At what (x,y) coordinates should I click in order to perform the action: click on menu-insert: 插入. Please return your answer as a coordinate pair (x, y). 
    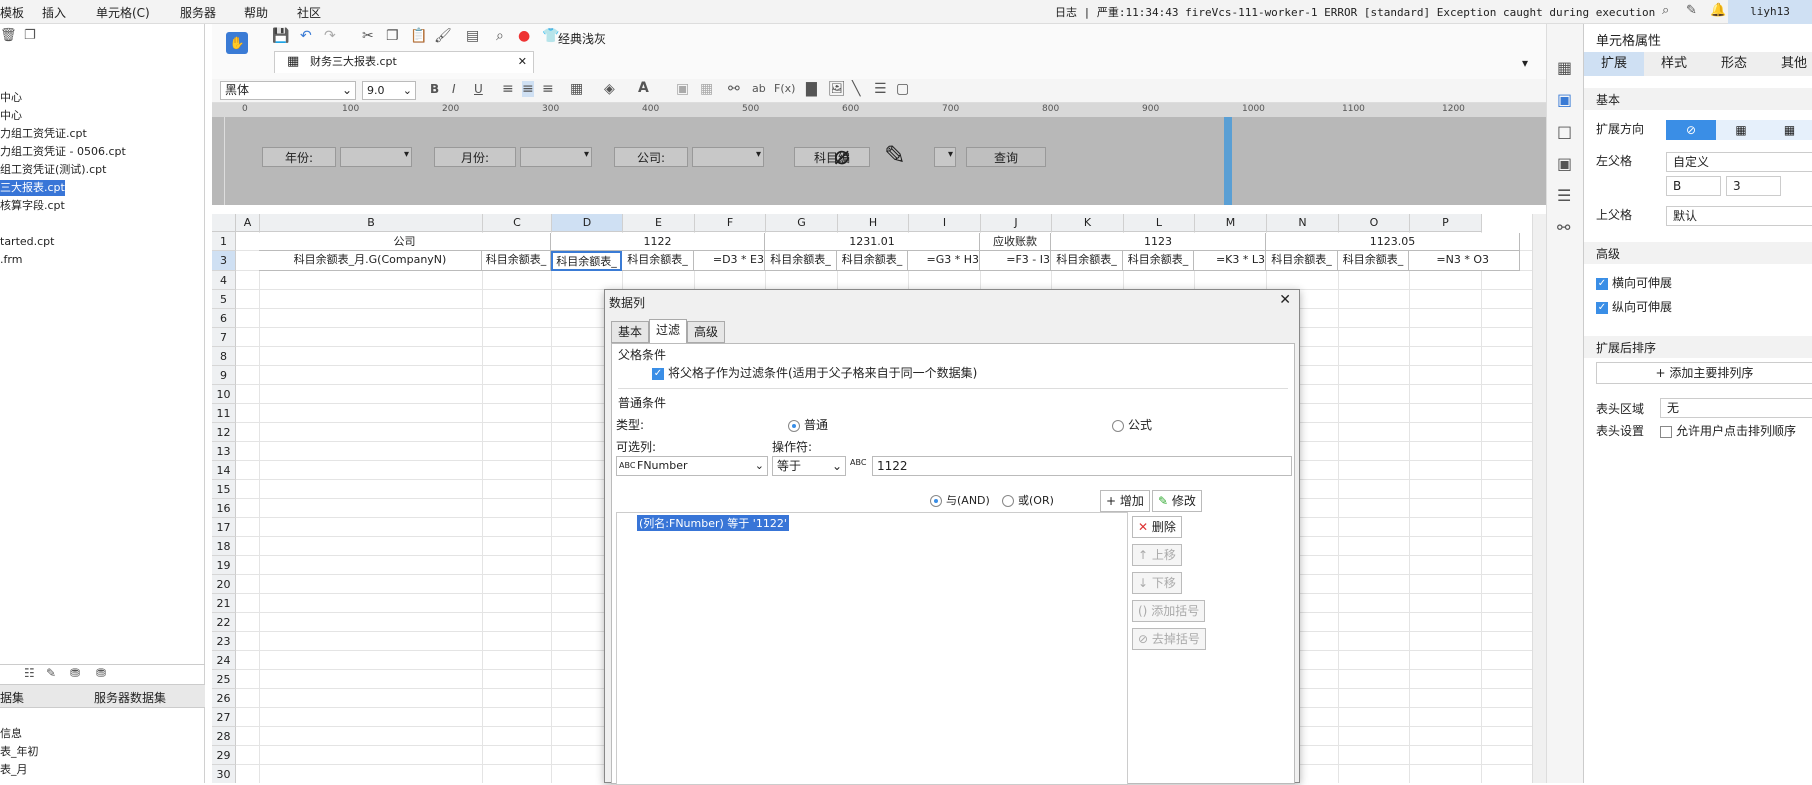
    Looking at the image, I should click on (54, 12).